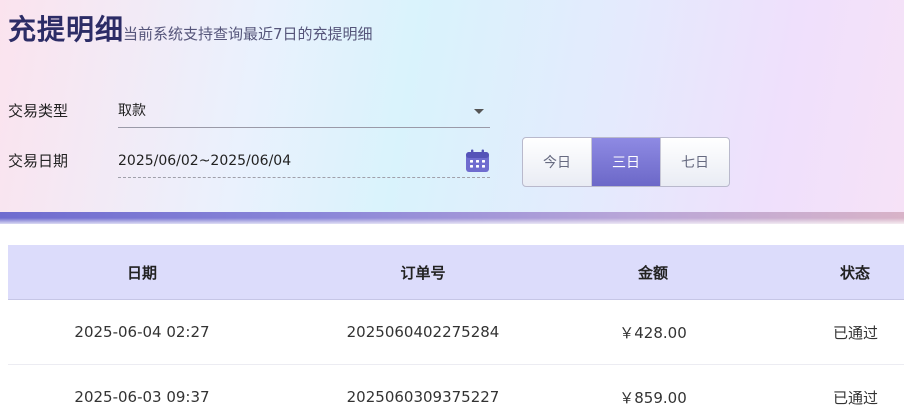 Image resolution: width=904 pixels, height=414 pixels. Describe the element at coordinates (479, 111) in the screenshot. I see `caret-down-icon` at that location.